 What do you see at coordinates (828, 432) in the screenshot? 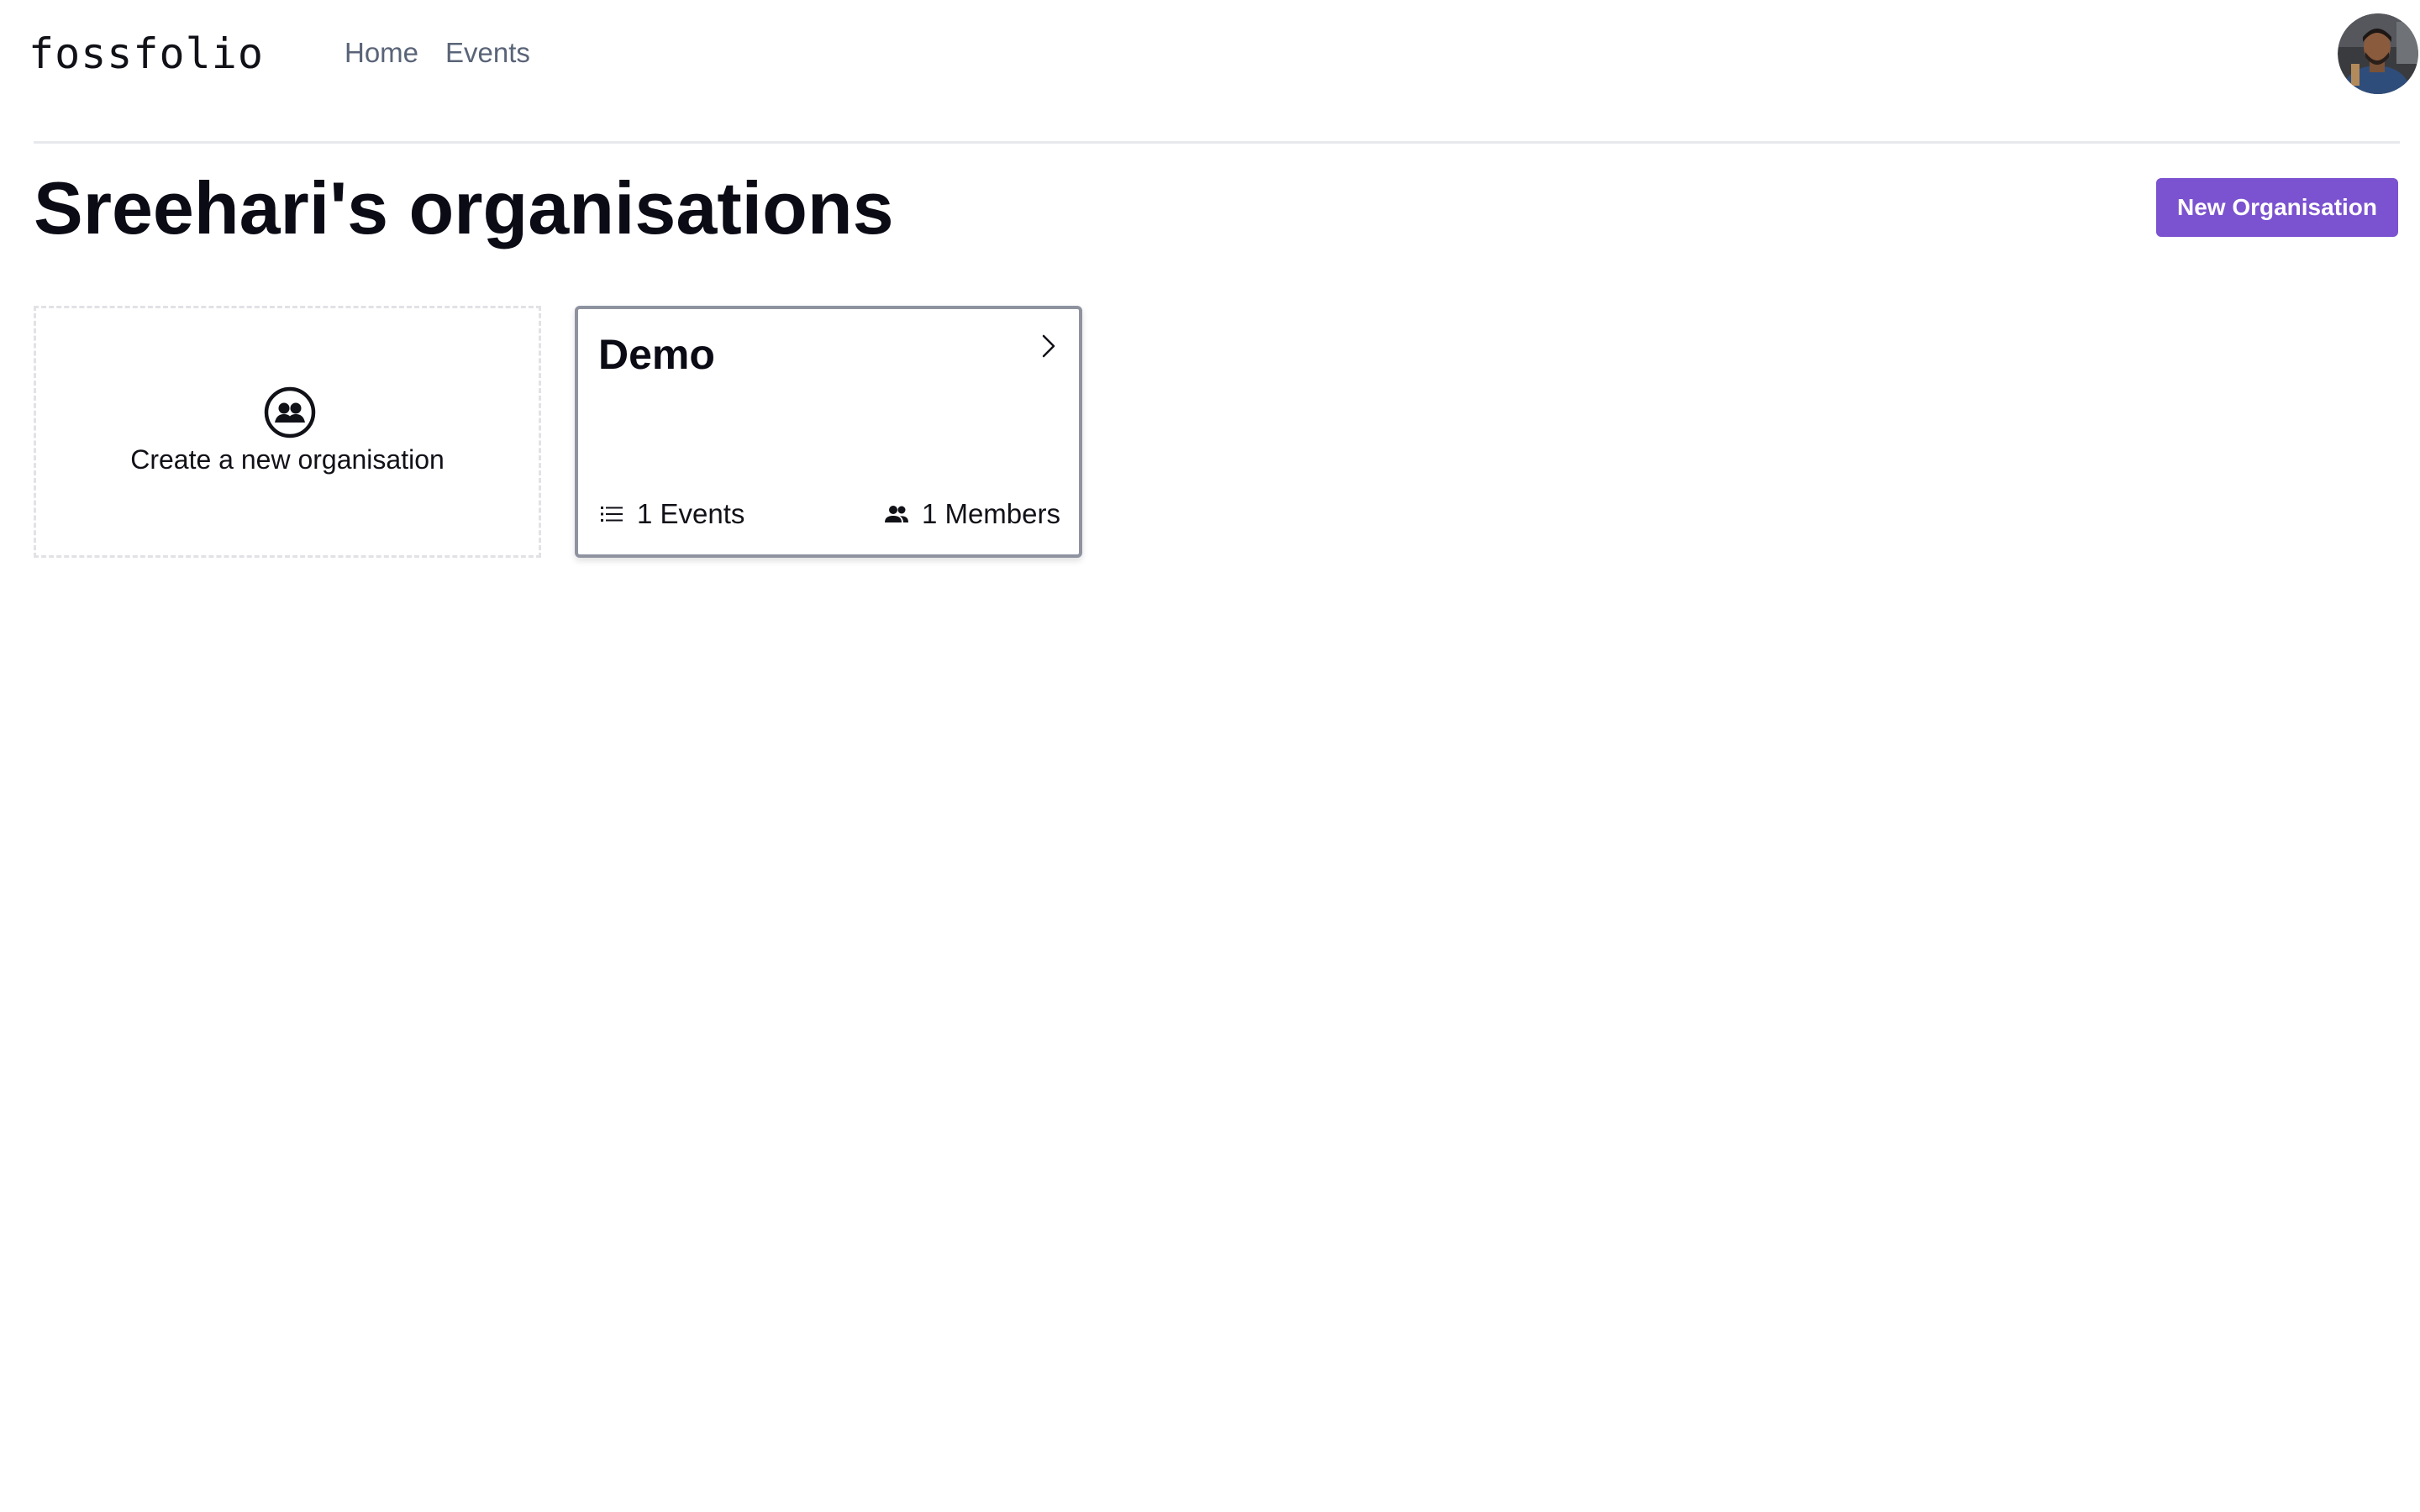
I see `organisation-card: Demo 1 Events 1 Members` at bounding box center [828, 432].